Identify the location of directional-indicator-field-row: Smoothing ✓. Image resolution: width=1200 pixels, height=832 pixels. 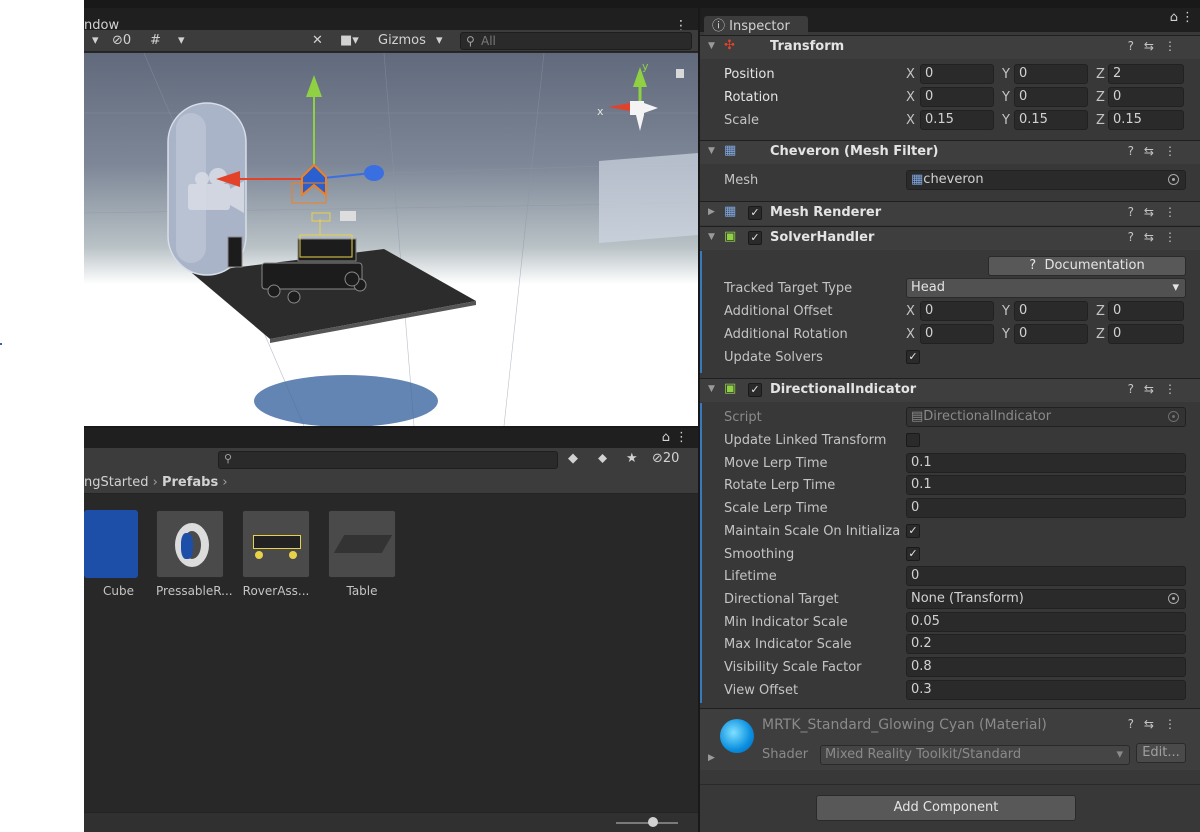
(959, 555).